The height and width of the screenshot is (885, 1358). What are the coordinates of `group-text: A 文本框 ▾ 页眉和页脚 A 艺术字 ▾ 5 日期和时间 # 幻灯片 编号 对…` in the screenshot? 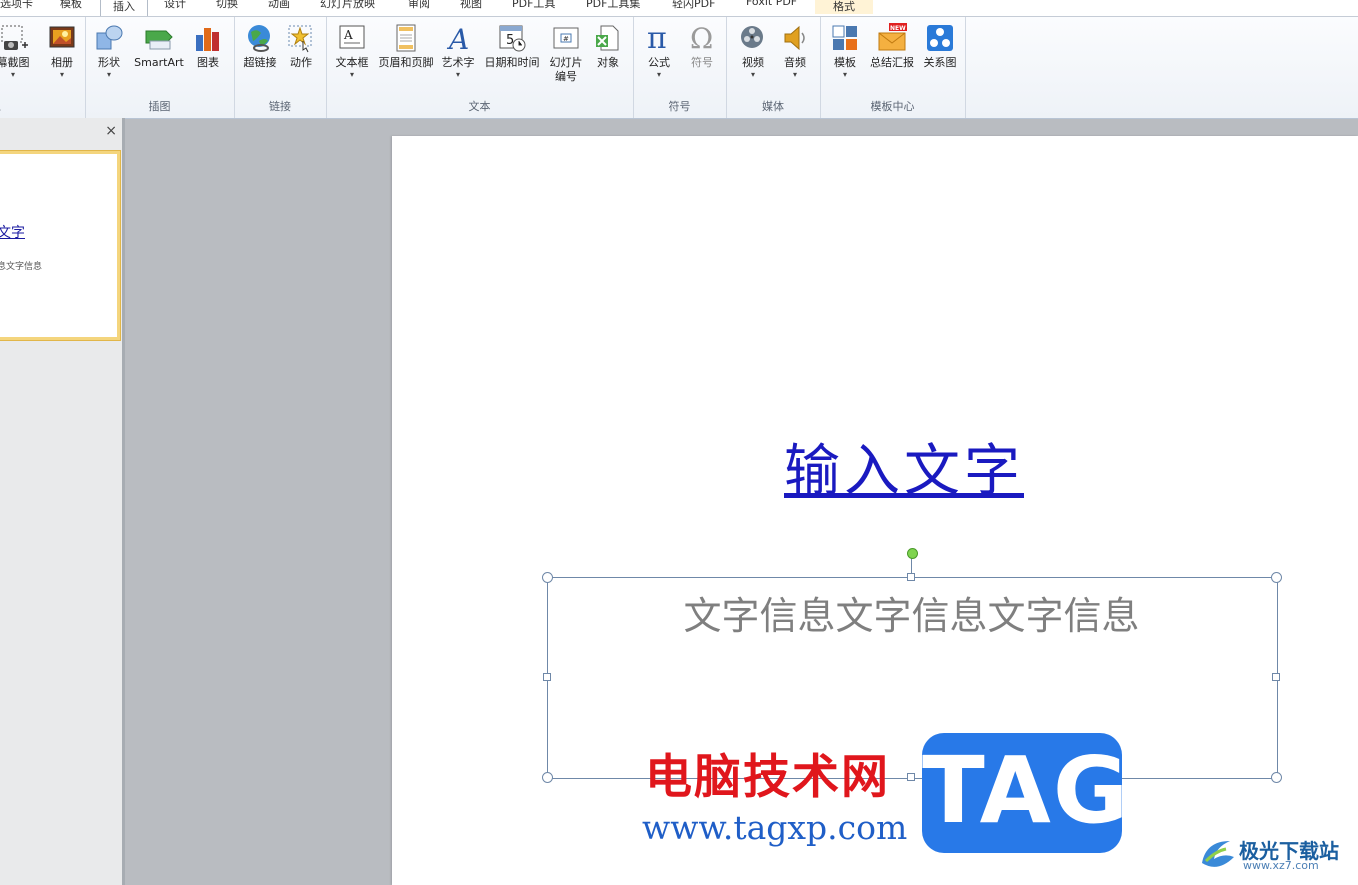 It's located at (480, 67).